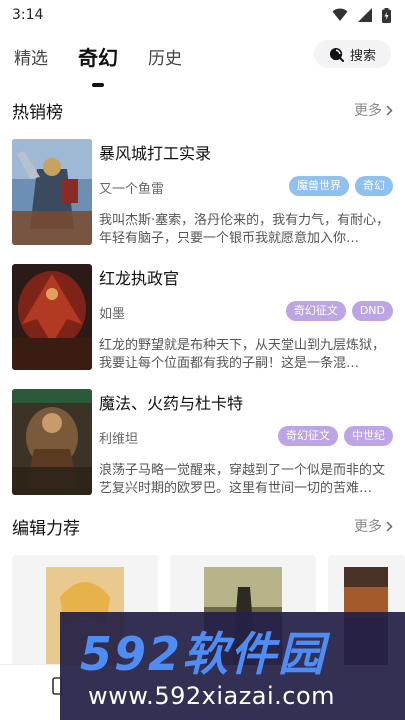 The width and height of the screenshot is (405, 720). I want to click on signal-icon, so click(365, 15).